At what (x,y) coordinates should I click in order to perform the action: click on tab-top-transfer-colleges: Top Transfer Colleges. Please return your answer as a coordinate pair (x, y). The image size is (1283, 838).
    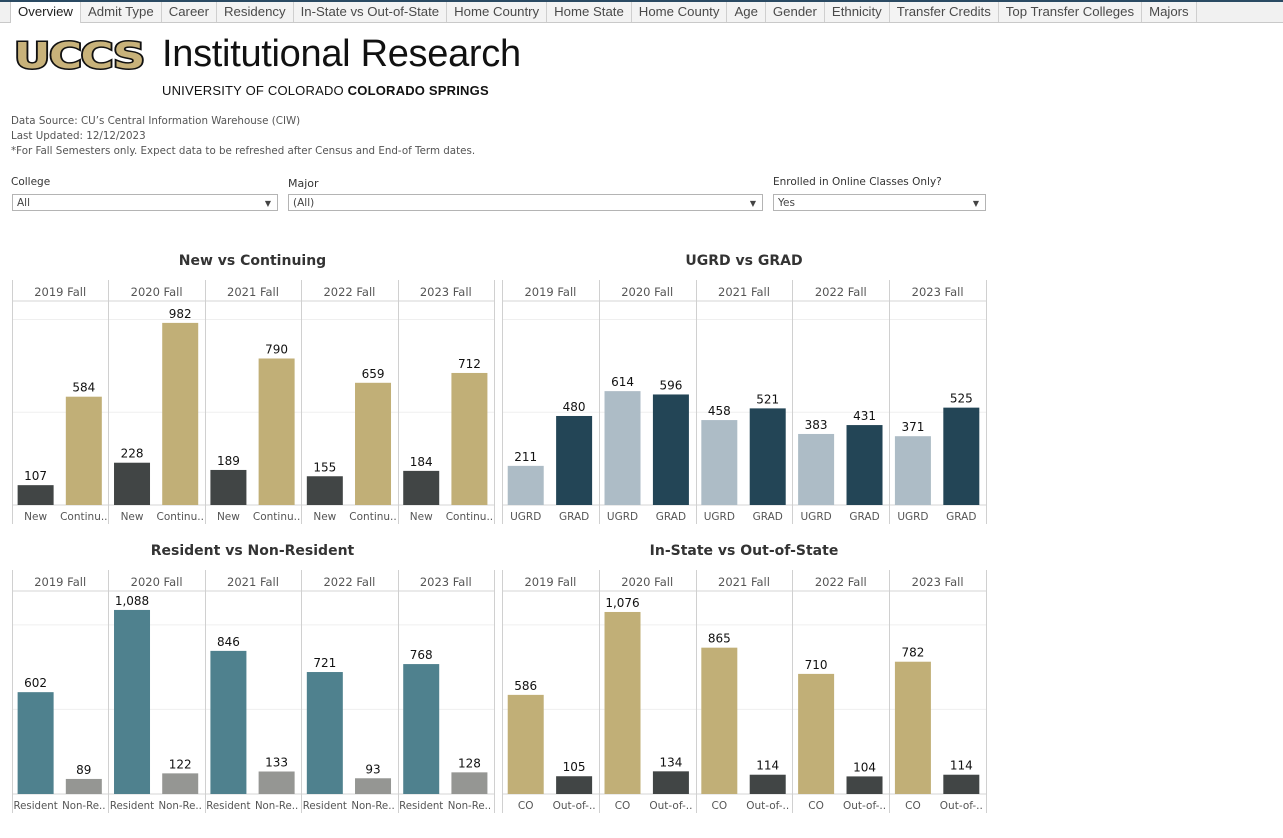
    Looking at the image, I should click on (1070, 12).